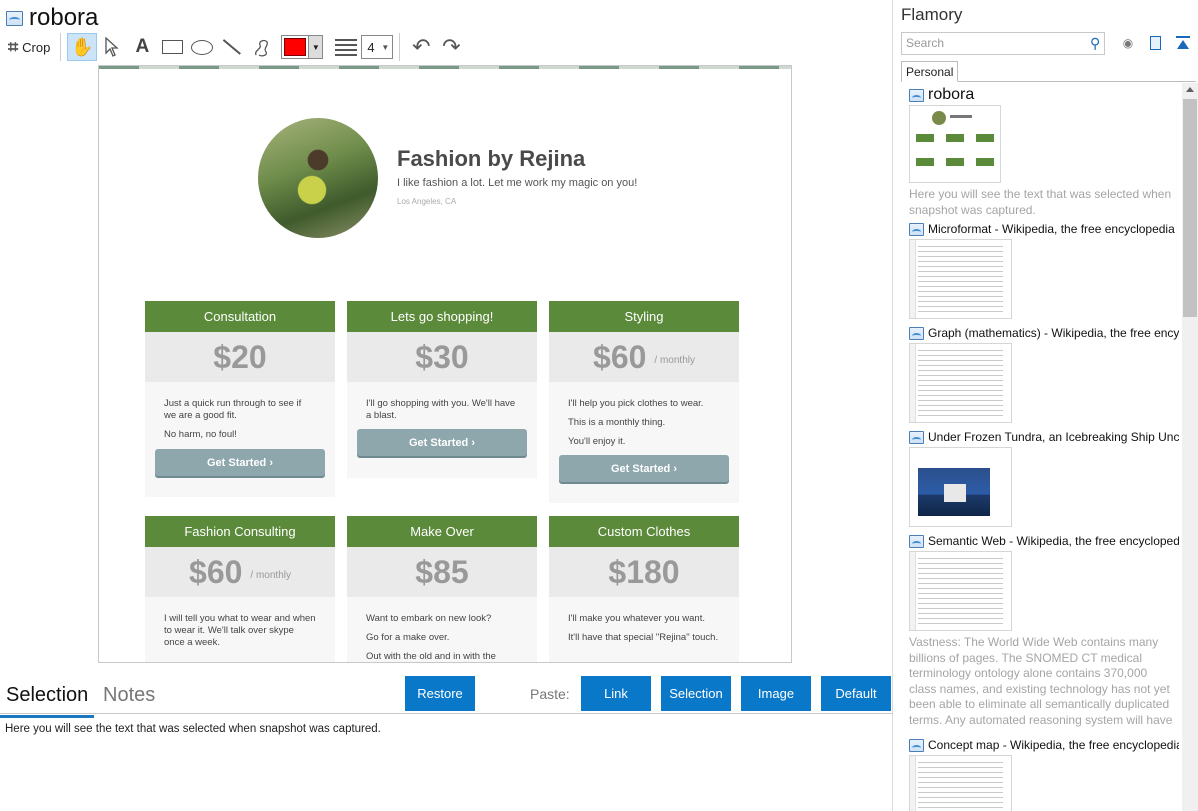 This screenshot has height=811, width=1198. Describe the element at coordinates (617, 422) in the screenshot. I see `card-line: This is a monthly thing.` at that location.